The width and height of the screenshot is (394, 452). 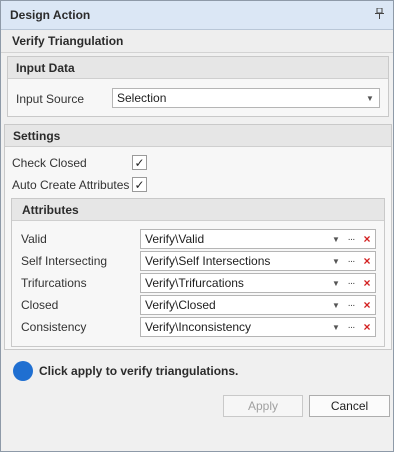 What do you see at coordinates (258, 283) in the screenshot?
I see `attribute-dropdown: Verify\Trifurcations ▼ ··· ×` at bounding box center [258, 283].